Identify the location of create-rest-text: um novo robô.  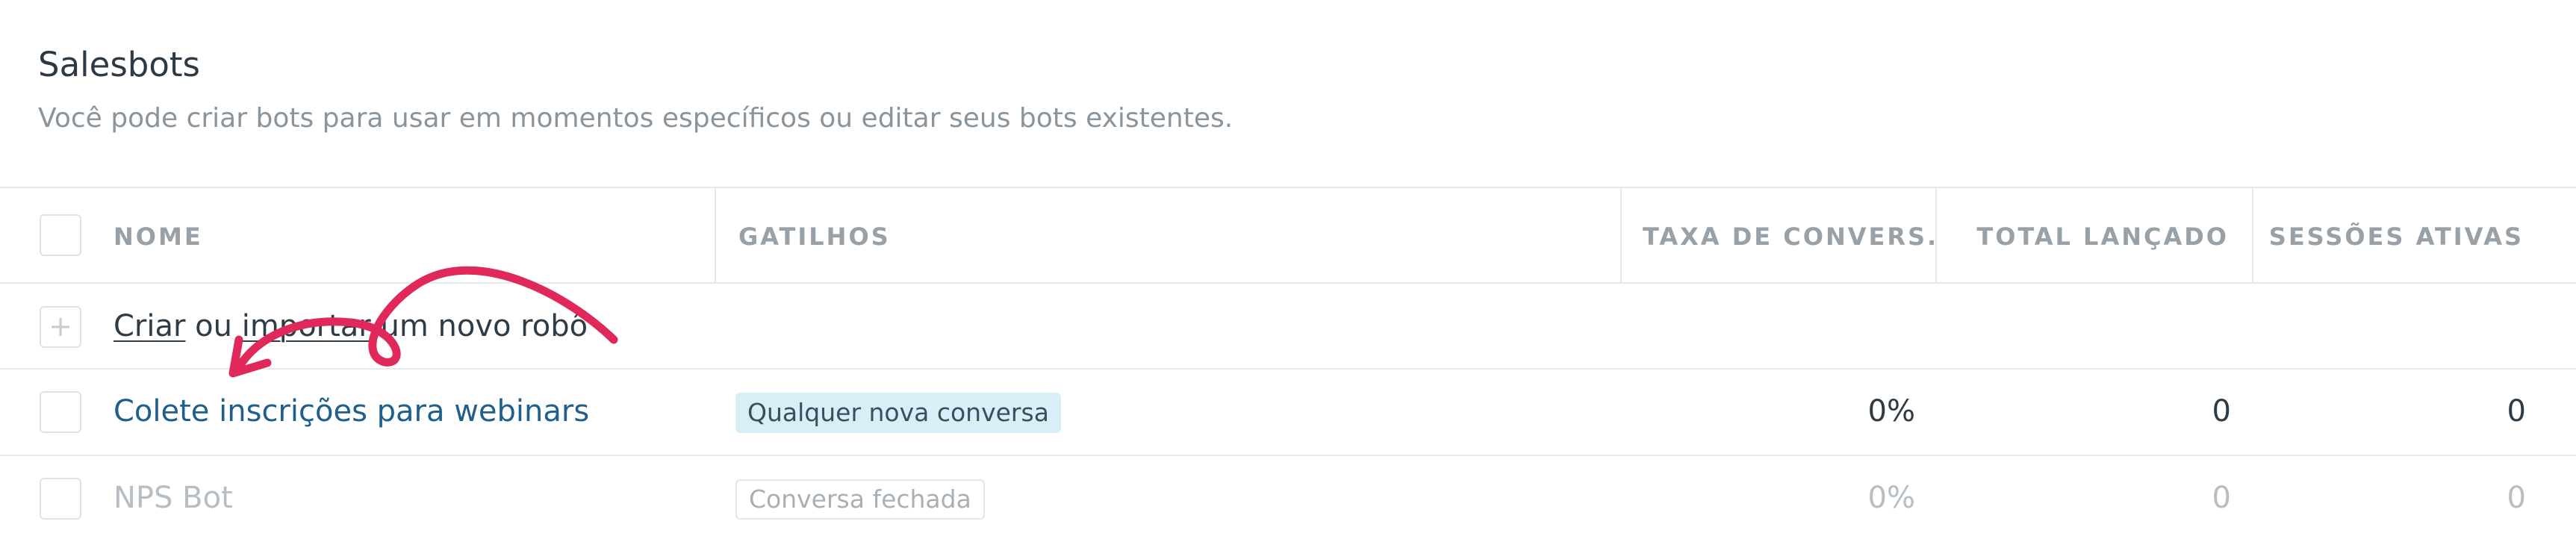
(479, 326).